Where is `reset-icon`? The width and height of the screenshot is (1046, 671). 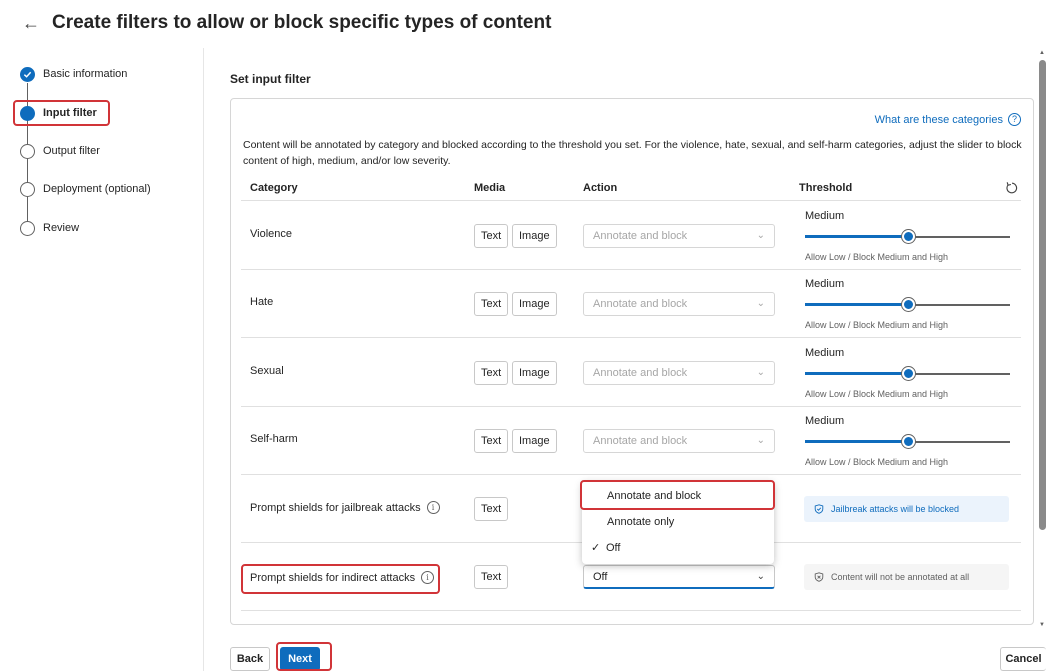
reset-icon is located at coordinates (1012, 188).